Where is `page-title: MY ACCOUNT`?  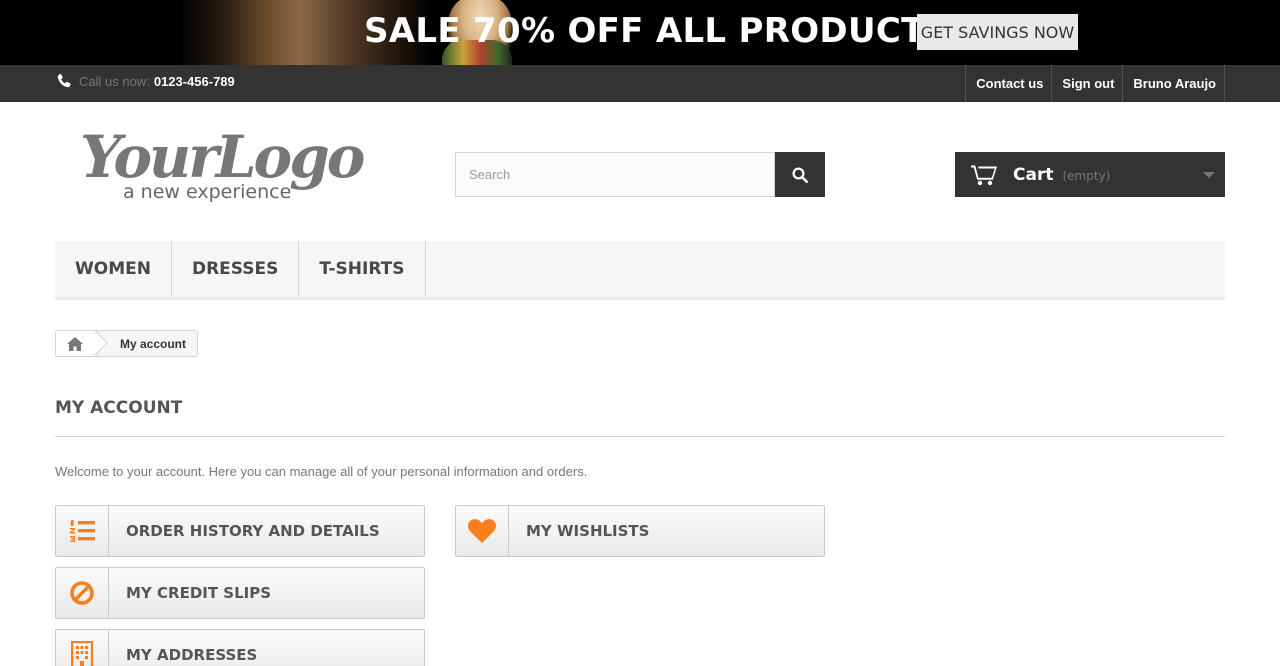 page-title: MY ACCOUNT is located at coordinates (119, 408).